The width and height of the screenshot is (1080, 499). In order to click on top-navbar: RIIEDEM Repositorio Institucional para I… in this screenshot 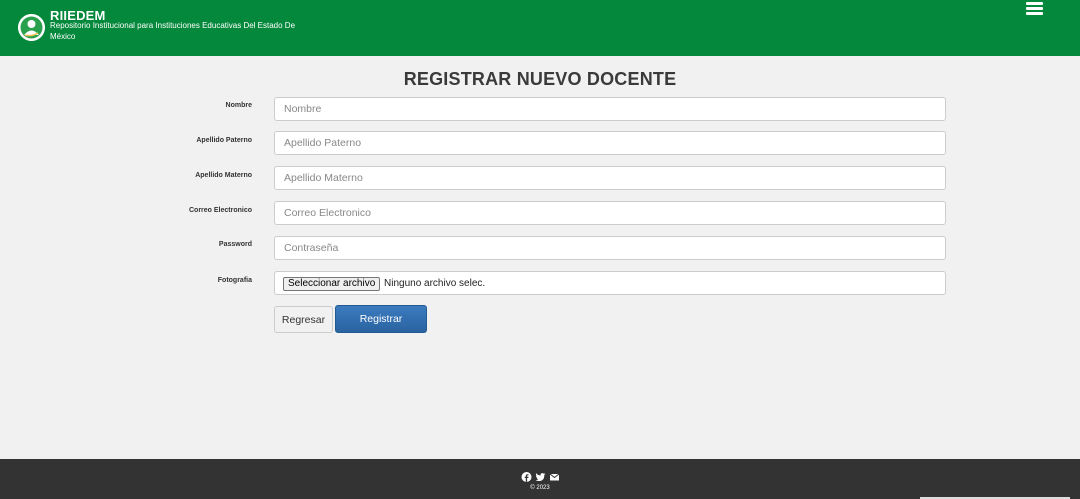, I will do `click(540, 28)`.